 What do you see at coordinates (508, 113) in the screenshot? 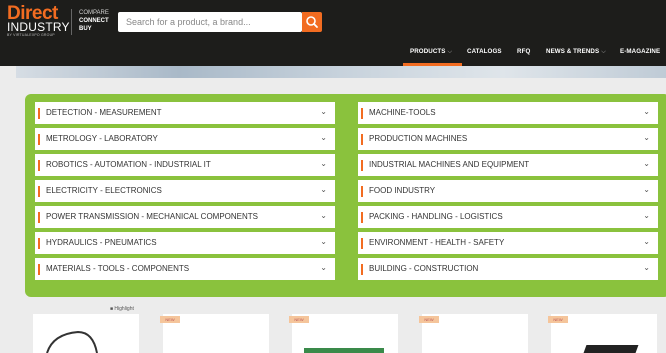
I see `category-machine-tools: MACHINE-TOOLS ⌄` at bounding box center [508, 113].